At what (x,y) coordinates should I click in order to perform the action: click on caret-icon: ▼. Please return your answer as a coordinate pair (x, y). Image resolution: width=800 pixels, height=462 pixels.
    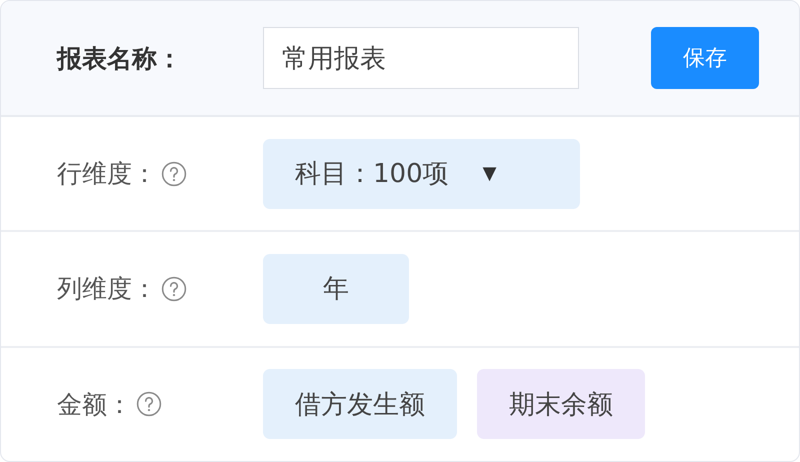
    Looking at the image, I should click on (489, 173).